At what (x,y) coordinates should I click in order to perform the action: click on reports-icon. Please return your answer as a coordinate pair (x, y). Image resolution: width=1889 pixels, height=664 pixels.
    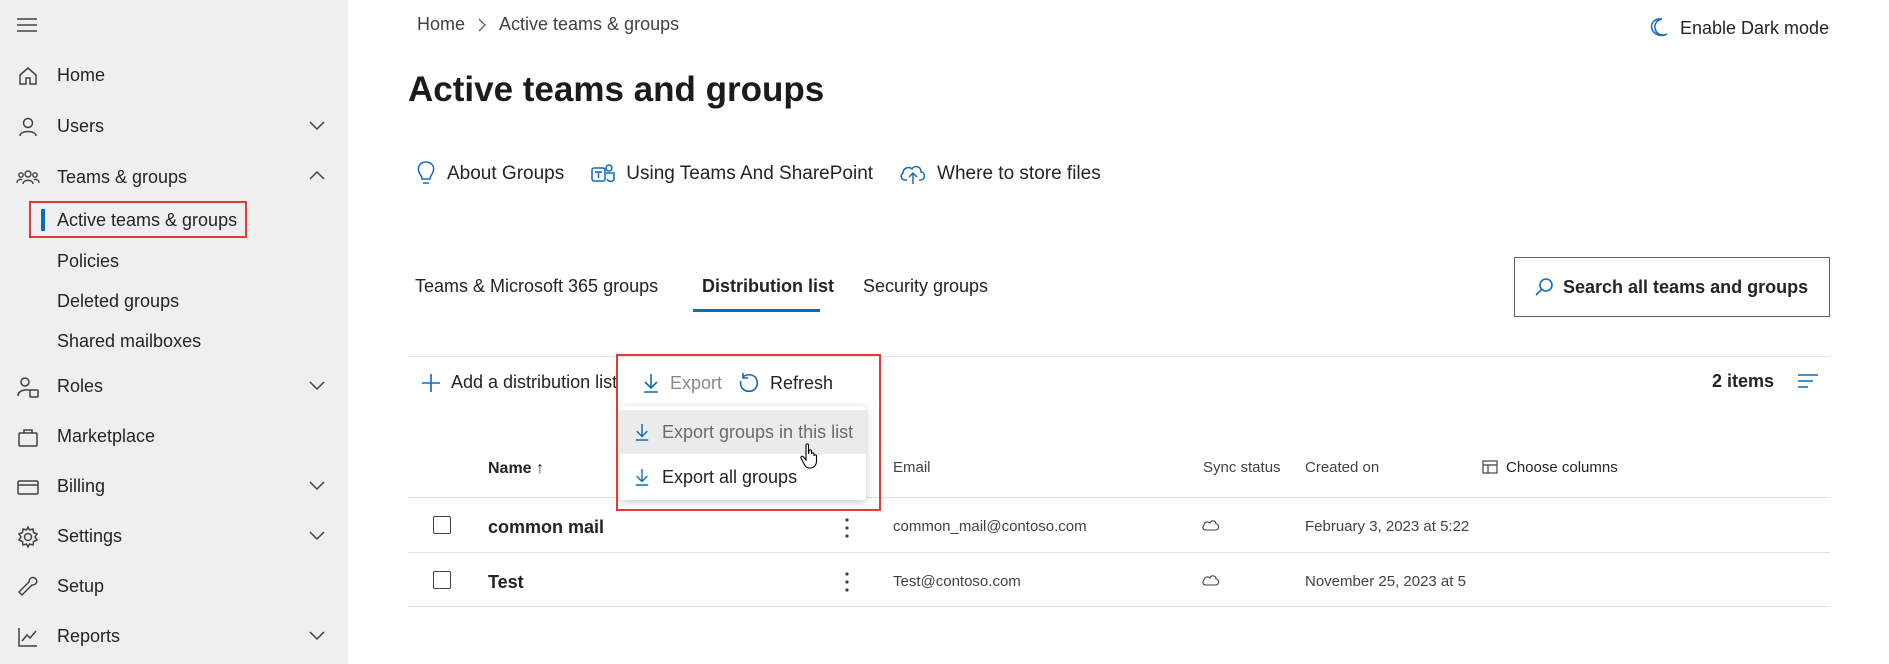
    Looking at the image, I should click on (27, 637).